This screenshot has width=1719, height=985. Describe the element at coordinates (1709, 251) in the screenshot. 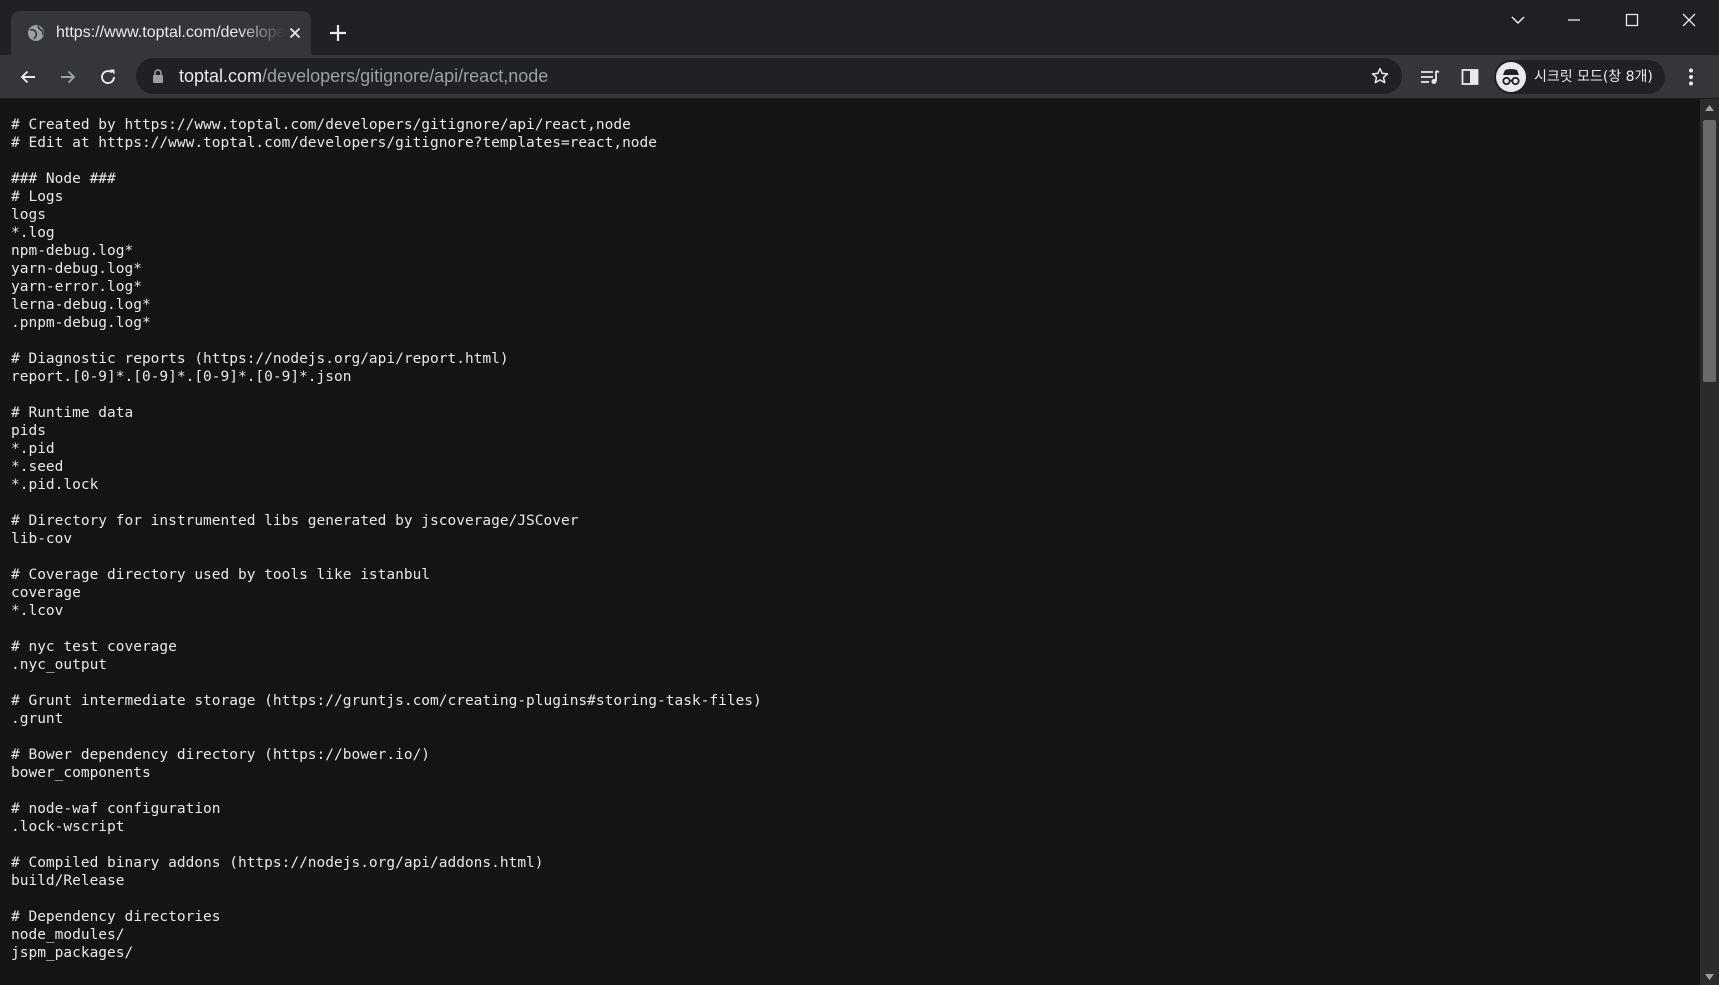

I see `scroll-thumb` at that location.